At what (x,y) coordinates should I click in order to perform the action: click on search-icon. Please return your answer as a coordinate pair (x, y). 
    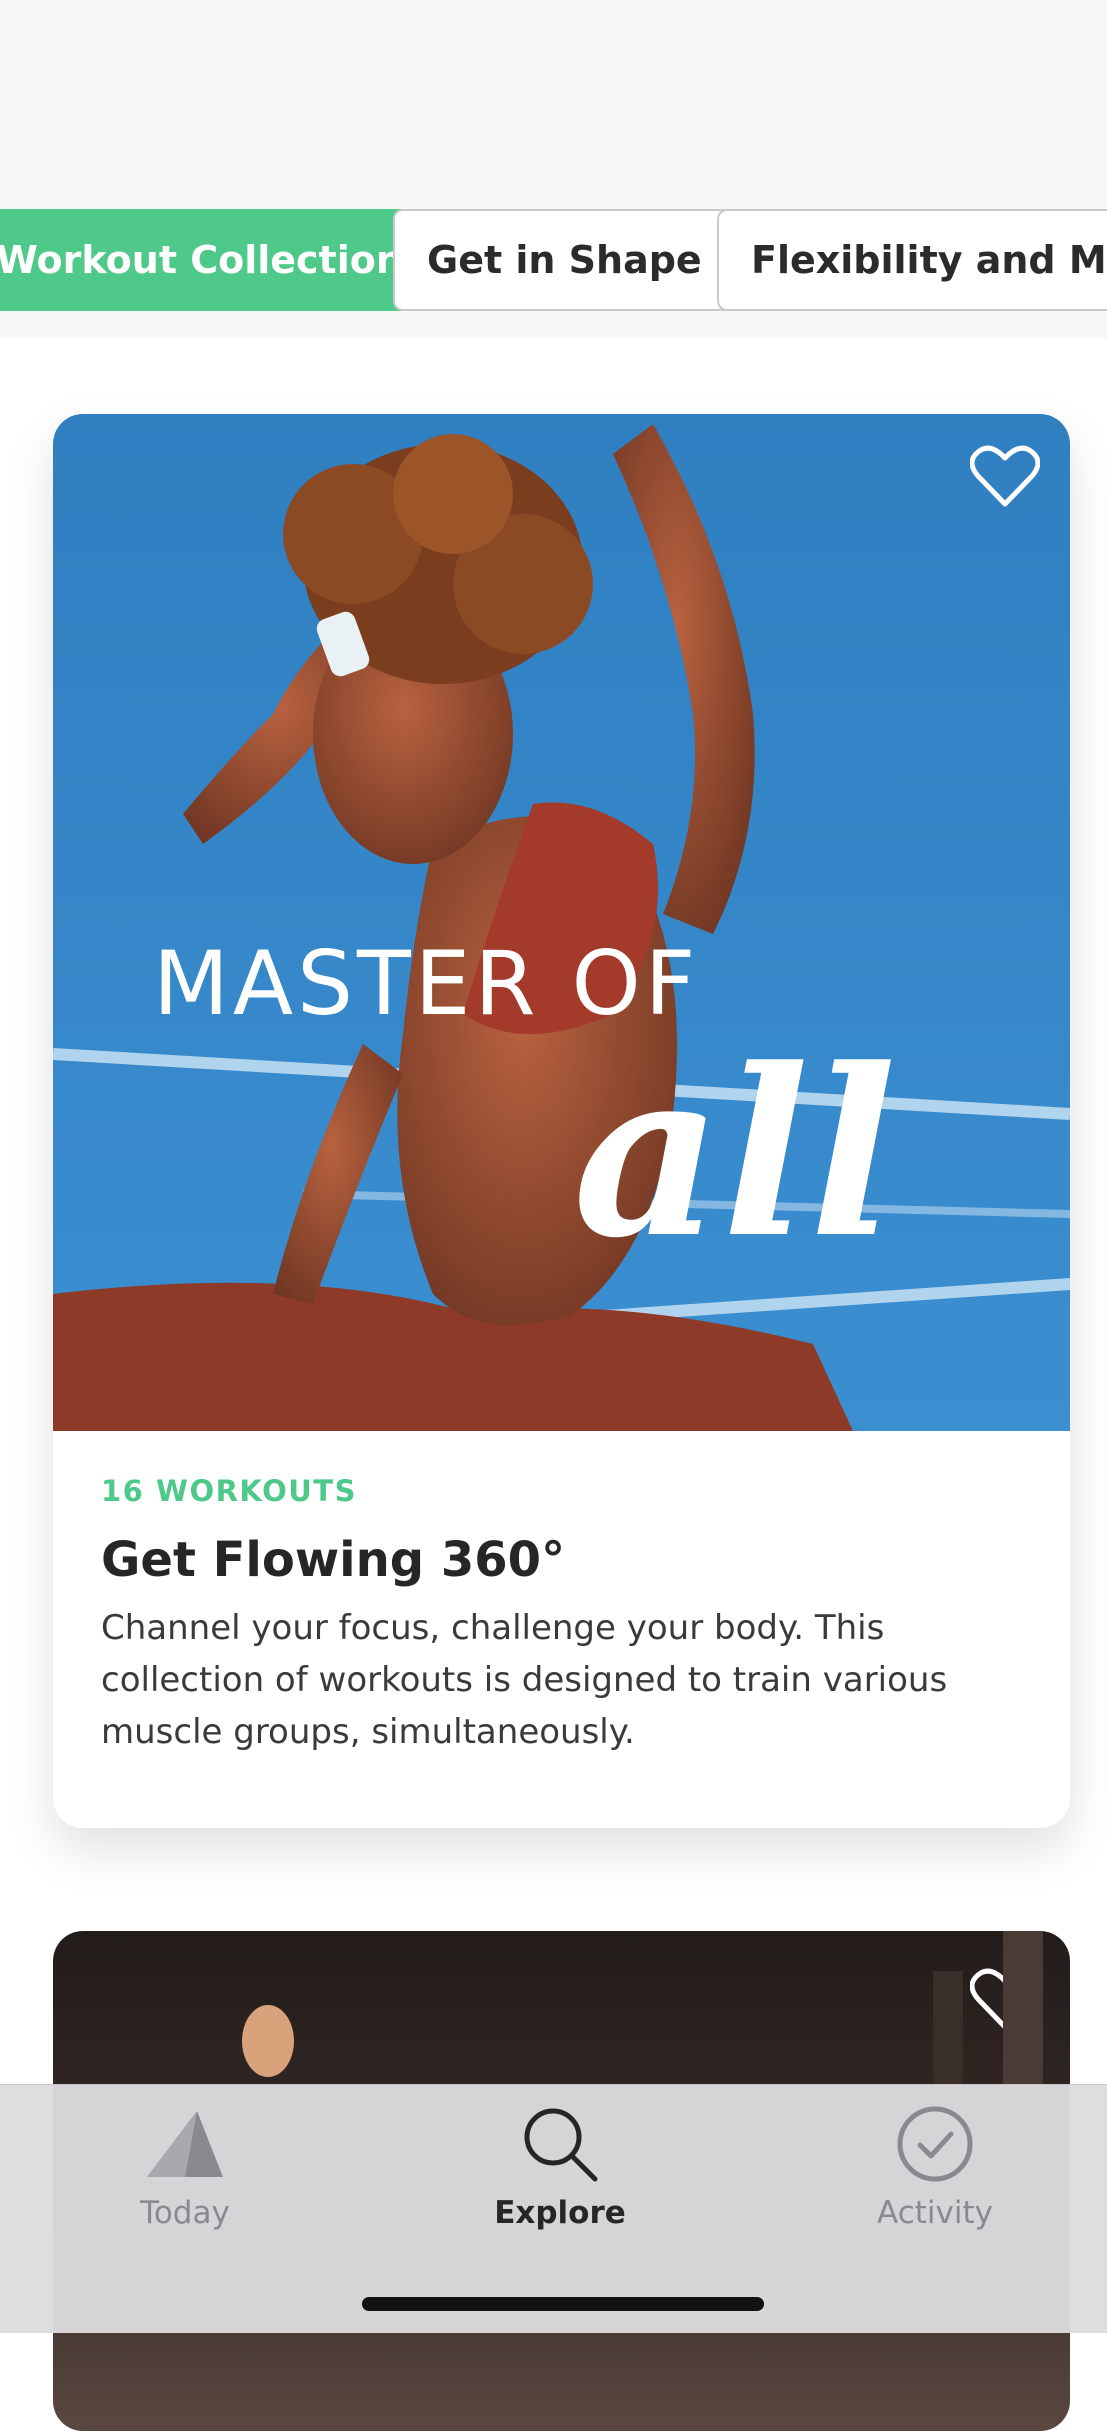
    Looking at the image, I should click on (560, 2144).